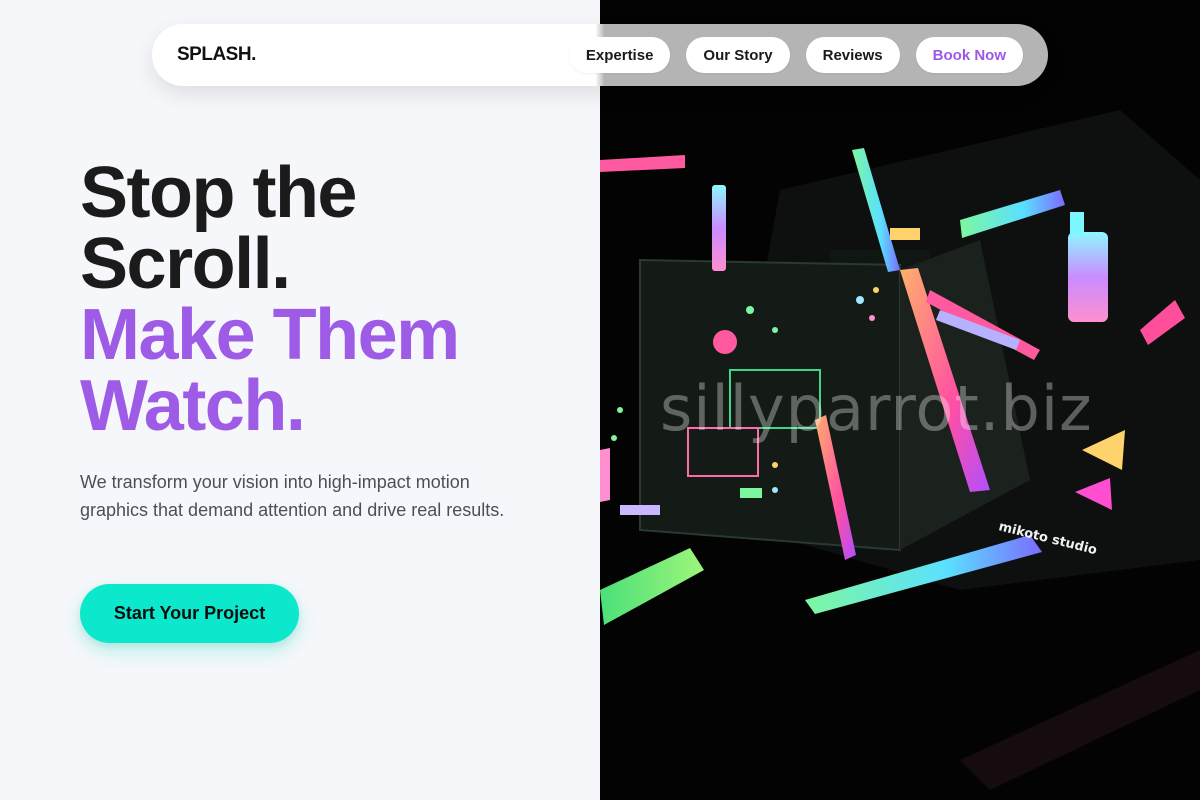 This screenshot has height=800, width=1200. I want to click on nav-links: Expertise Our Story Reviews Book Now, so click(795, 55).